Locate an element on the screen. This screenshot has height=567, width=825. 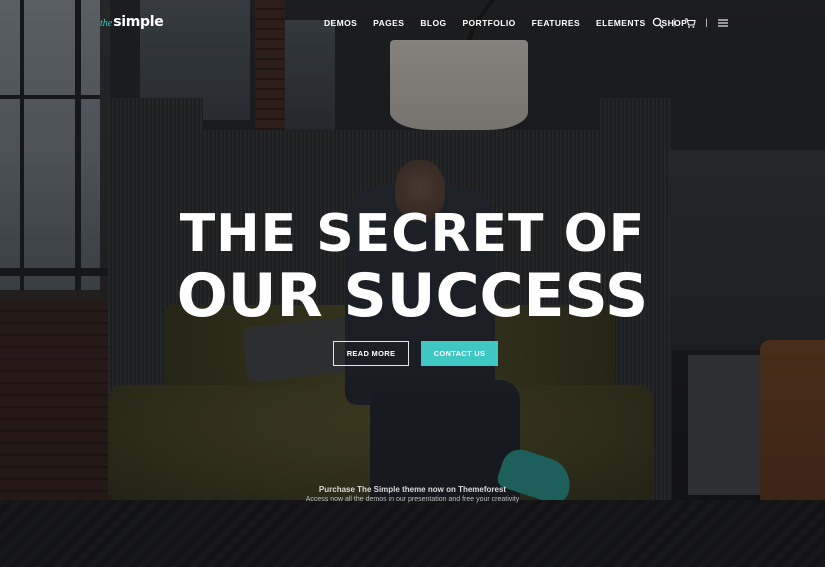
logo-name: simple is located at coordinates (138, 22).